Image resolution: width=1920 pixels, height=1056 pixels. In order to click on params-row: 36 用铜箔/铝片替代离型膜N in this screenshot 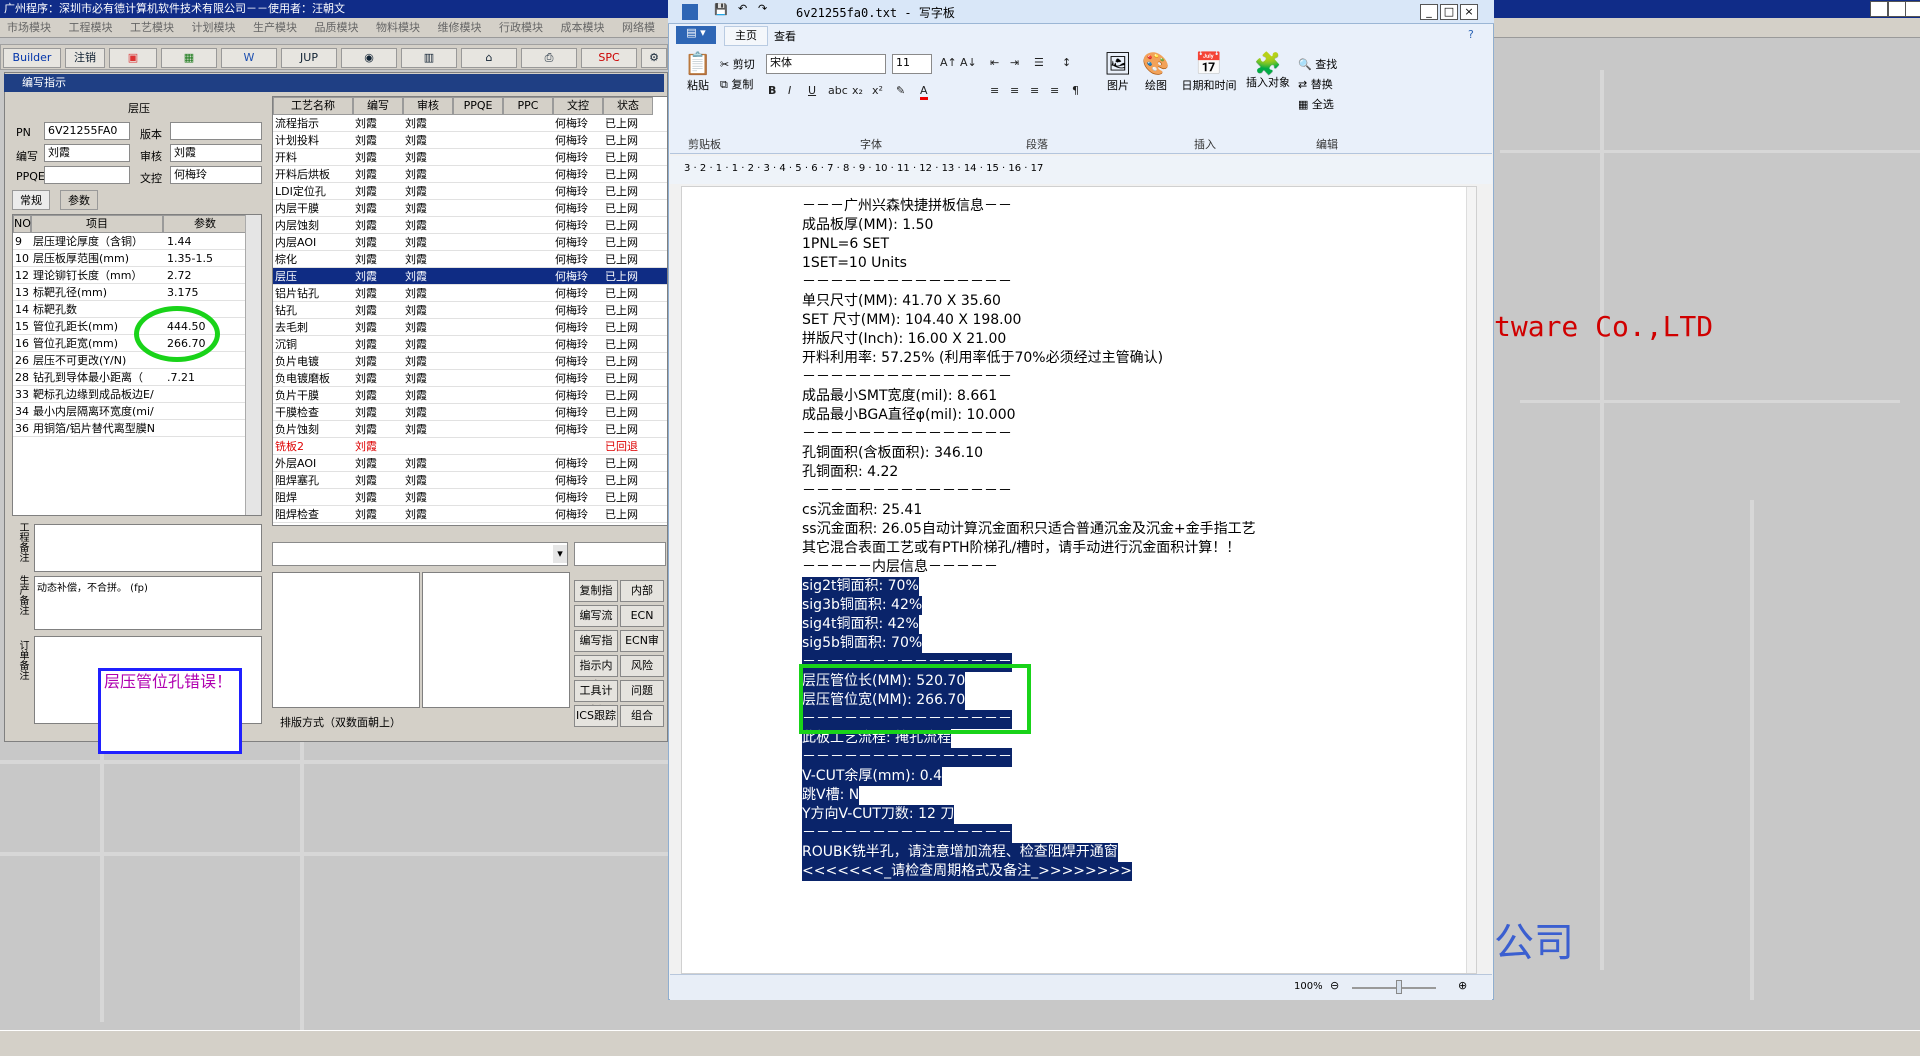, I will do `click(130, 428)`.